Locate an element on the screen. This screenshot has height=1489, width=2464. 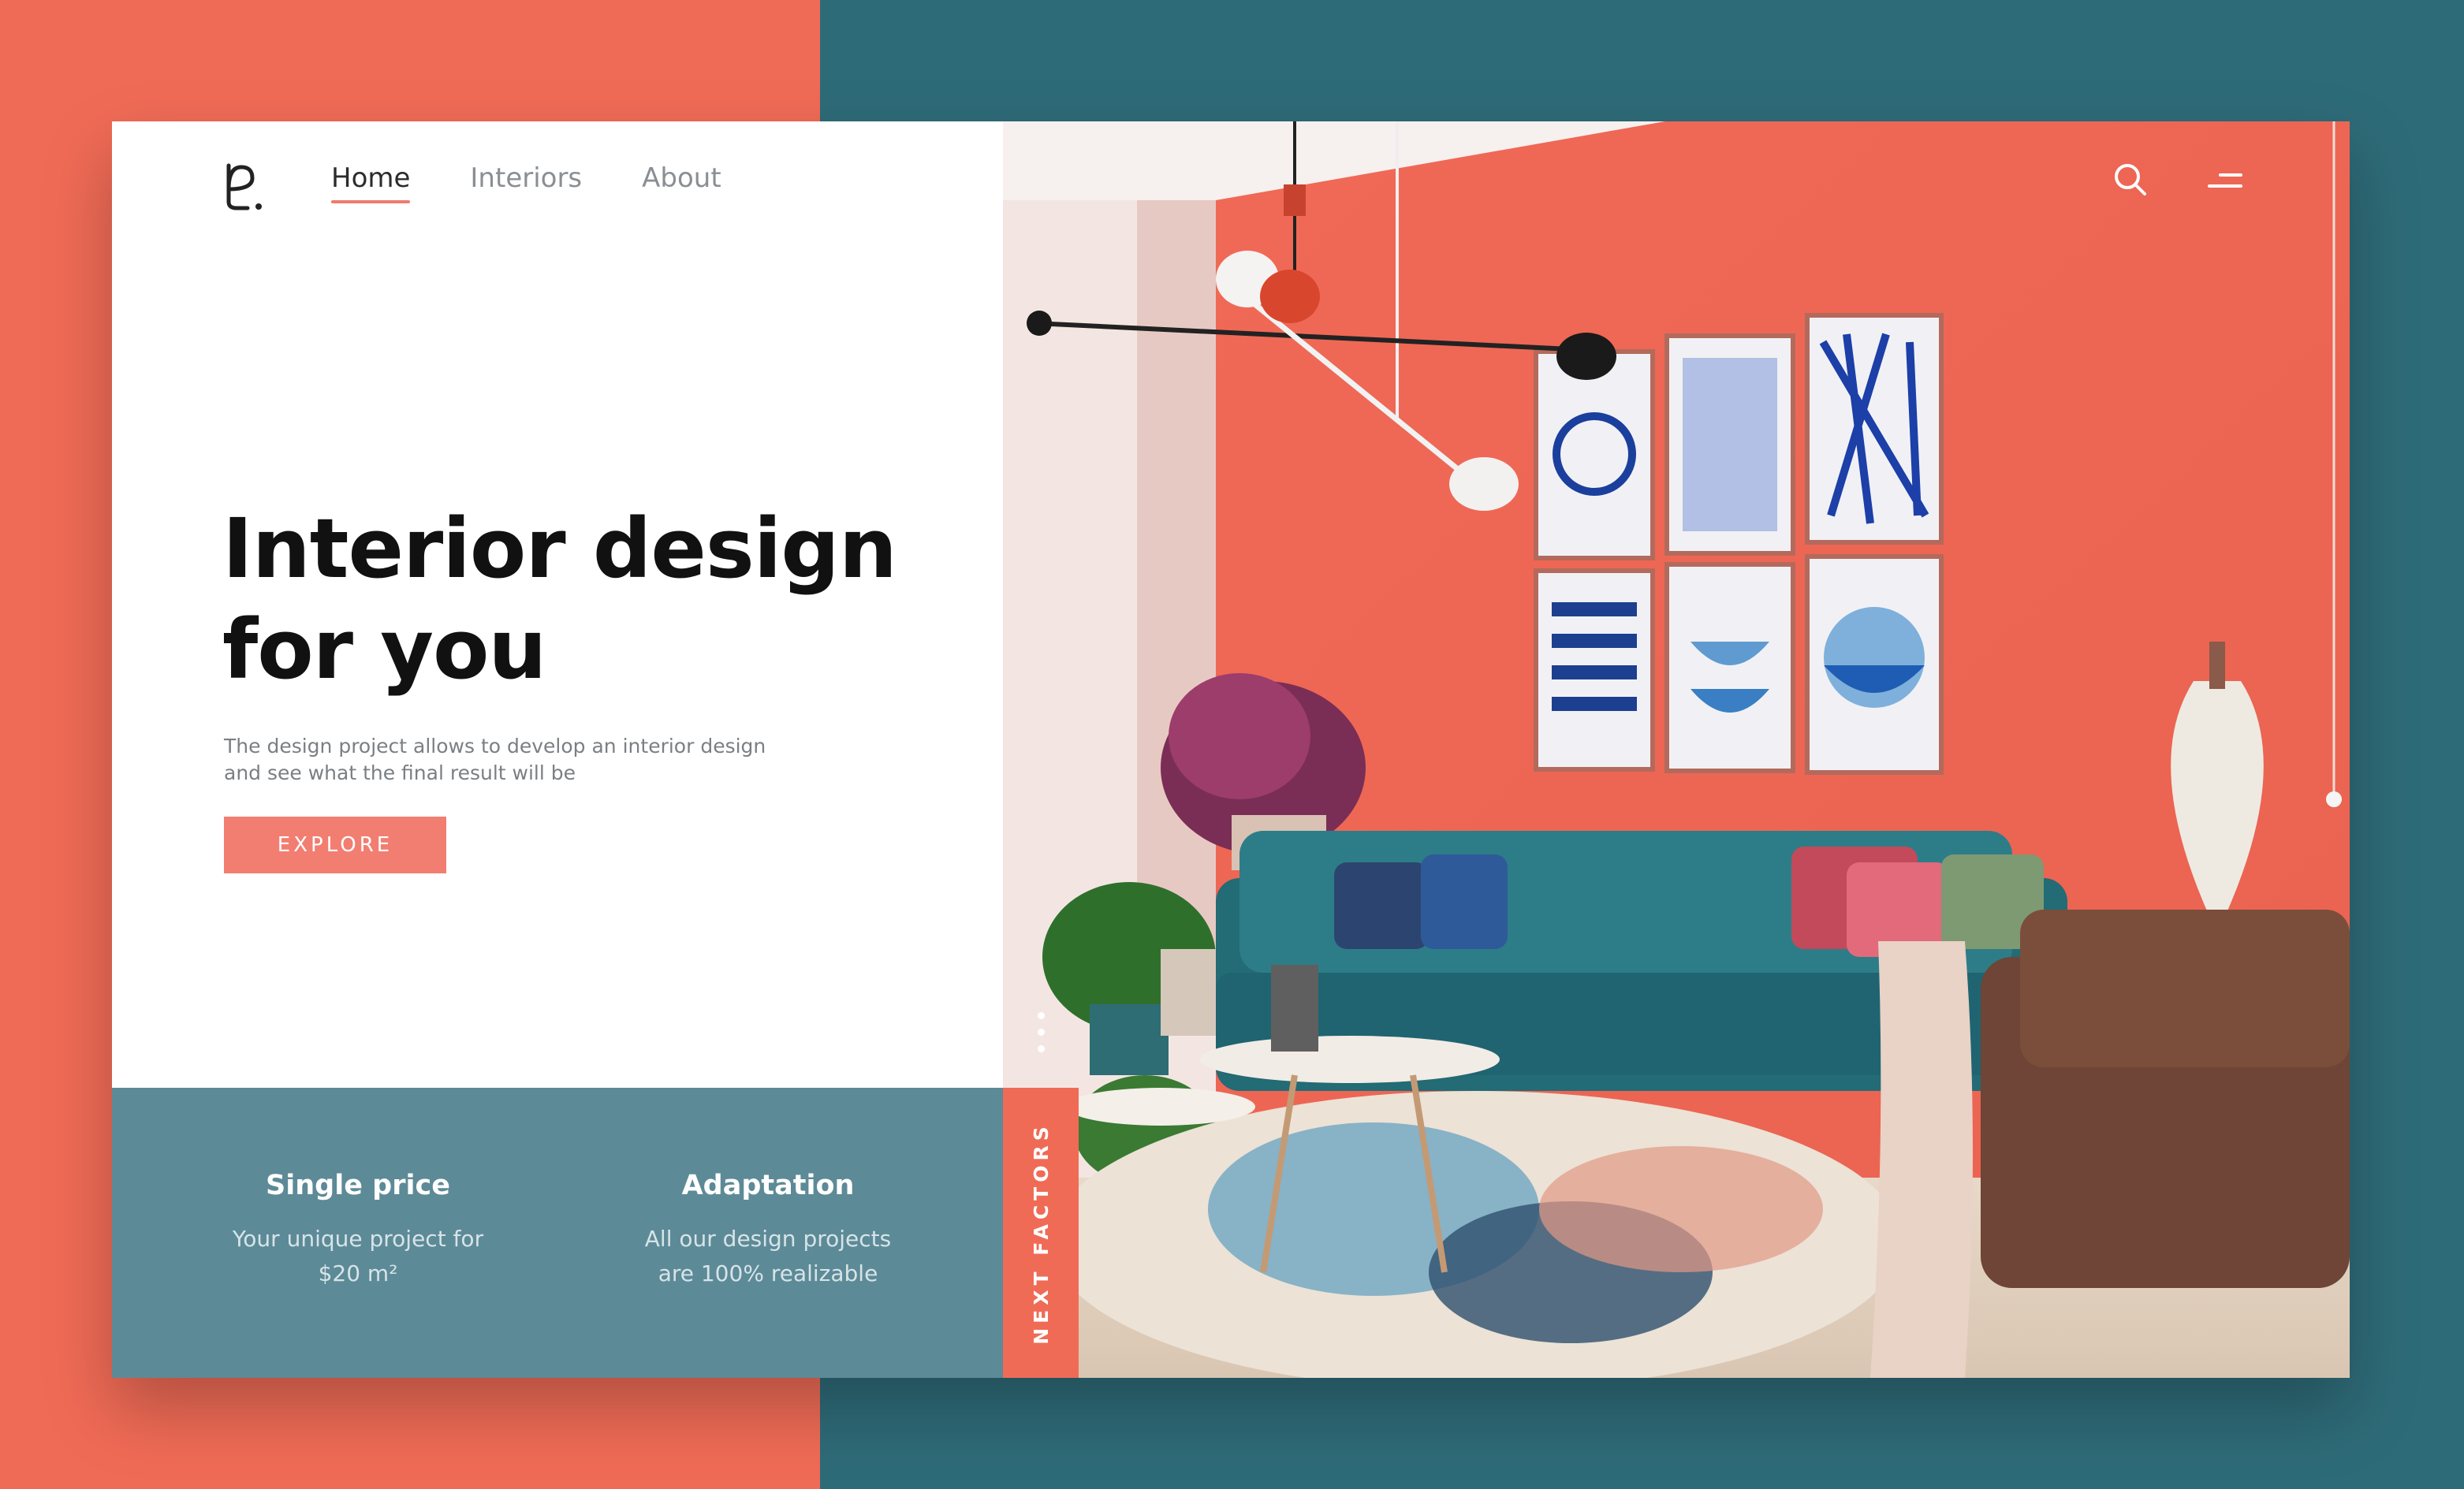
hero-title-line2: for you is located at coordinates (384, 649).